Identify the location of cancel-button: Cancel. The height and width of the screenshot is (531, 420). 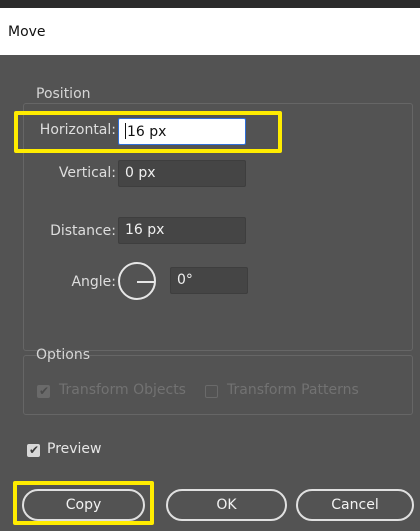
(355, 505).